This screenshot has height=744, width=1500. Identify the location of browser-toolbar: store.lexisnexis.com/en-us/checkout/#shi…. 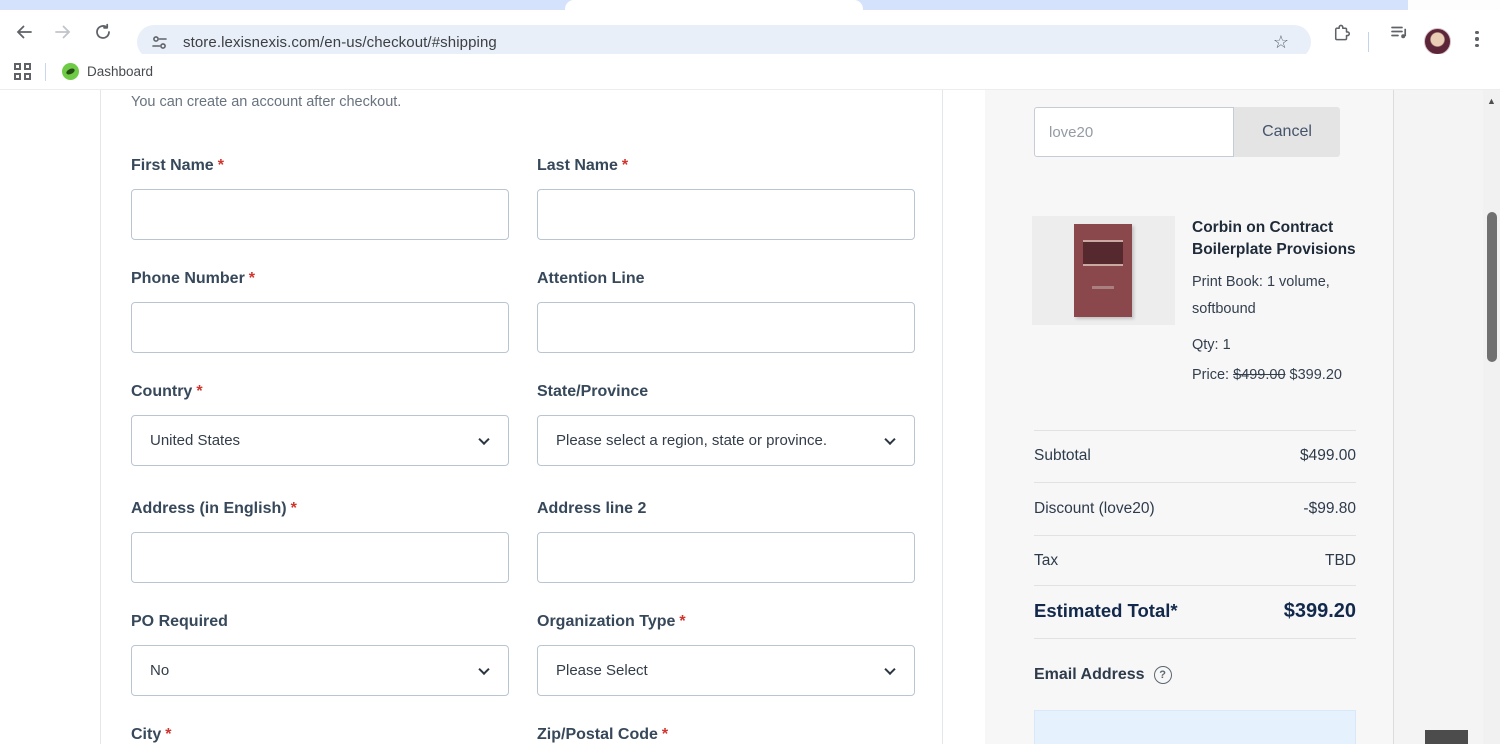
(750, 34).